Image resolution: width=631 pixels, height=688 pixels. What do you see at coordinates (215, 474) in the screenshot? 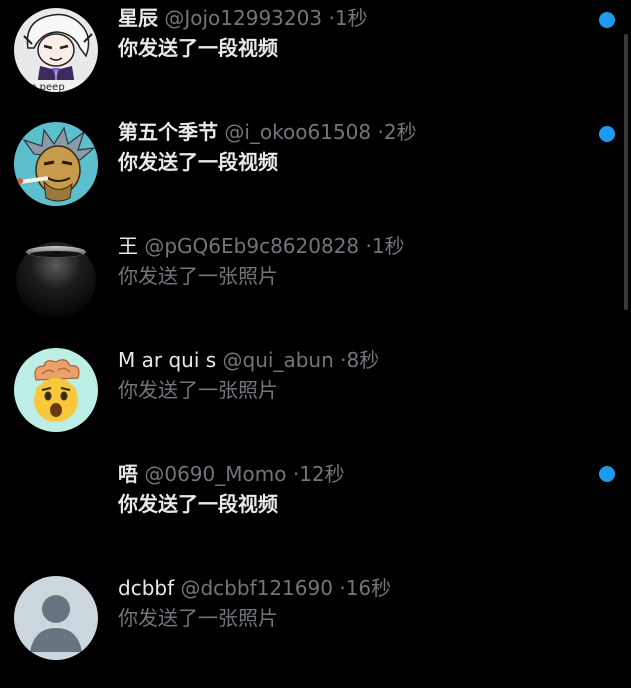
I see `conversation-handle: @0690_Momo` at bounding box center [215, 474].